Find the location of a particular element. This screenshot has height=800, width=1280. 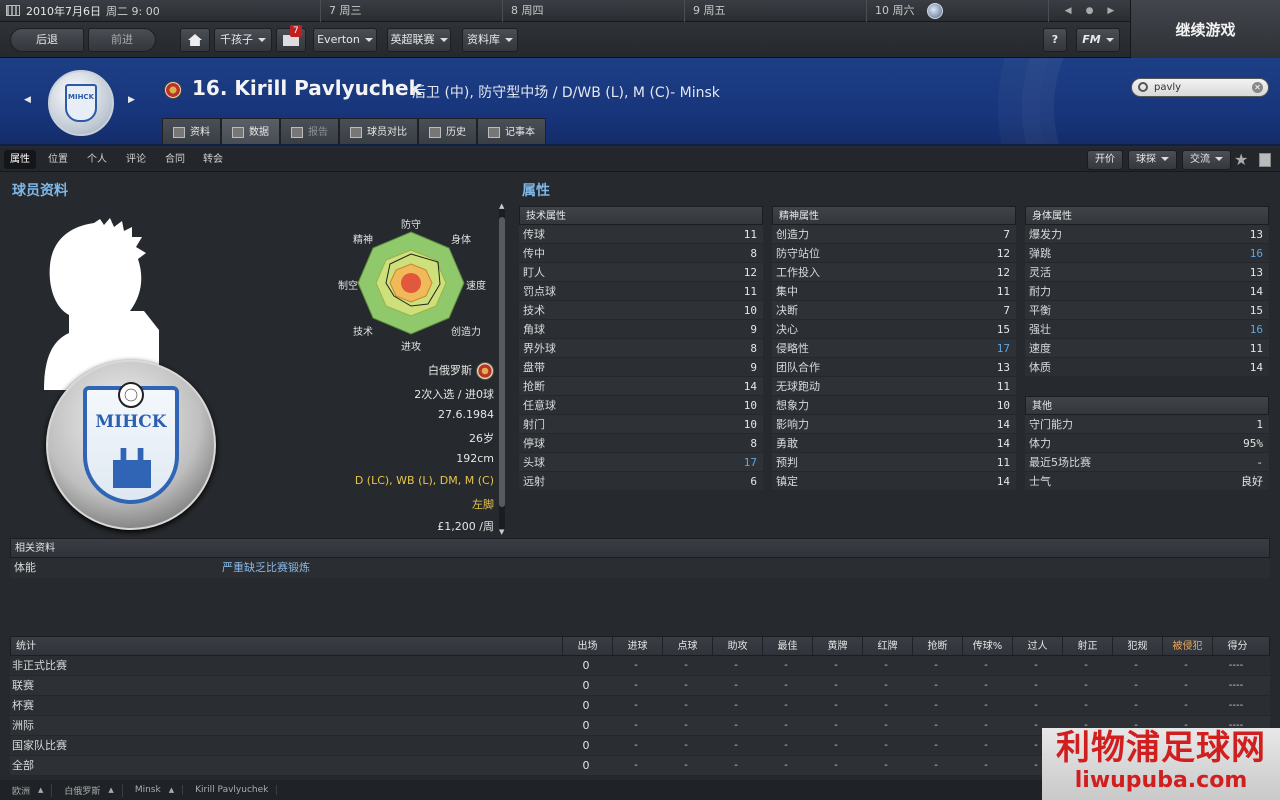

tab-report: 报告 is located at coordinates (309, 131).